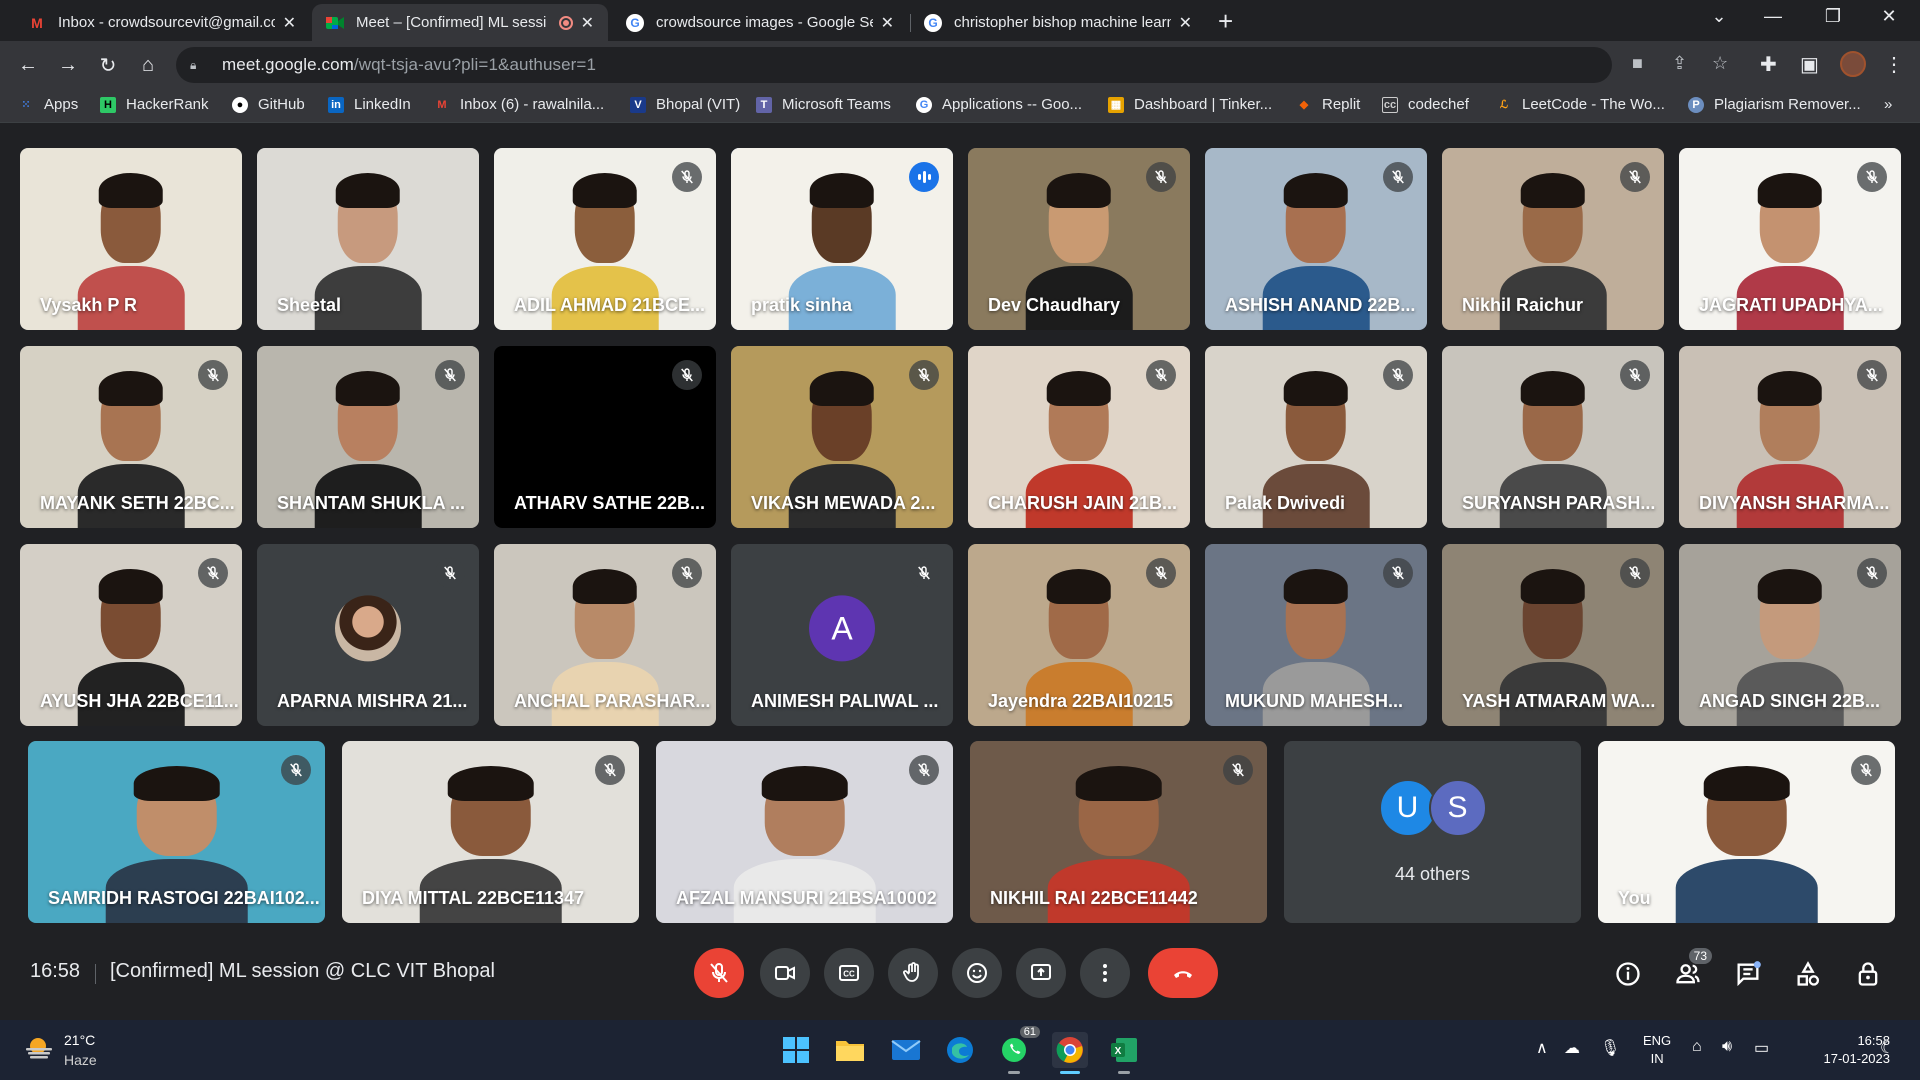 The height and width of the screenshot is (1080, 1920). Describe the element at coordinates (1773, 16) in the screenshot. I see `minimize-icon: —` at that location.